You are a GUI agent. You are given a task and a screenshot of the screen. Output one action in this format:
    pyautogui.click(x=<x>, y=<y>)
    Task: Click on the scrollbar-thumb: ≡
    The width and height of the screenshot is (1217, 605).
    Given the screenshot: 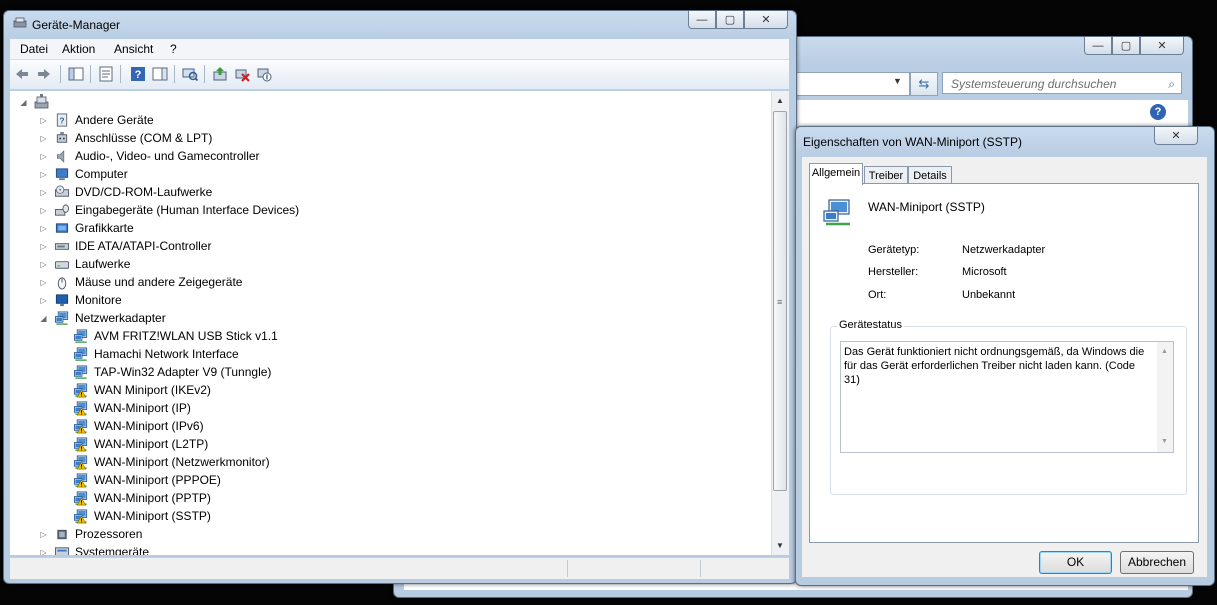 What is the action you would take?
    pyautogui.click(x=780, y=301)
    